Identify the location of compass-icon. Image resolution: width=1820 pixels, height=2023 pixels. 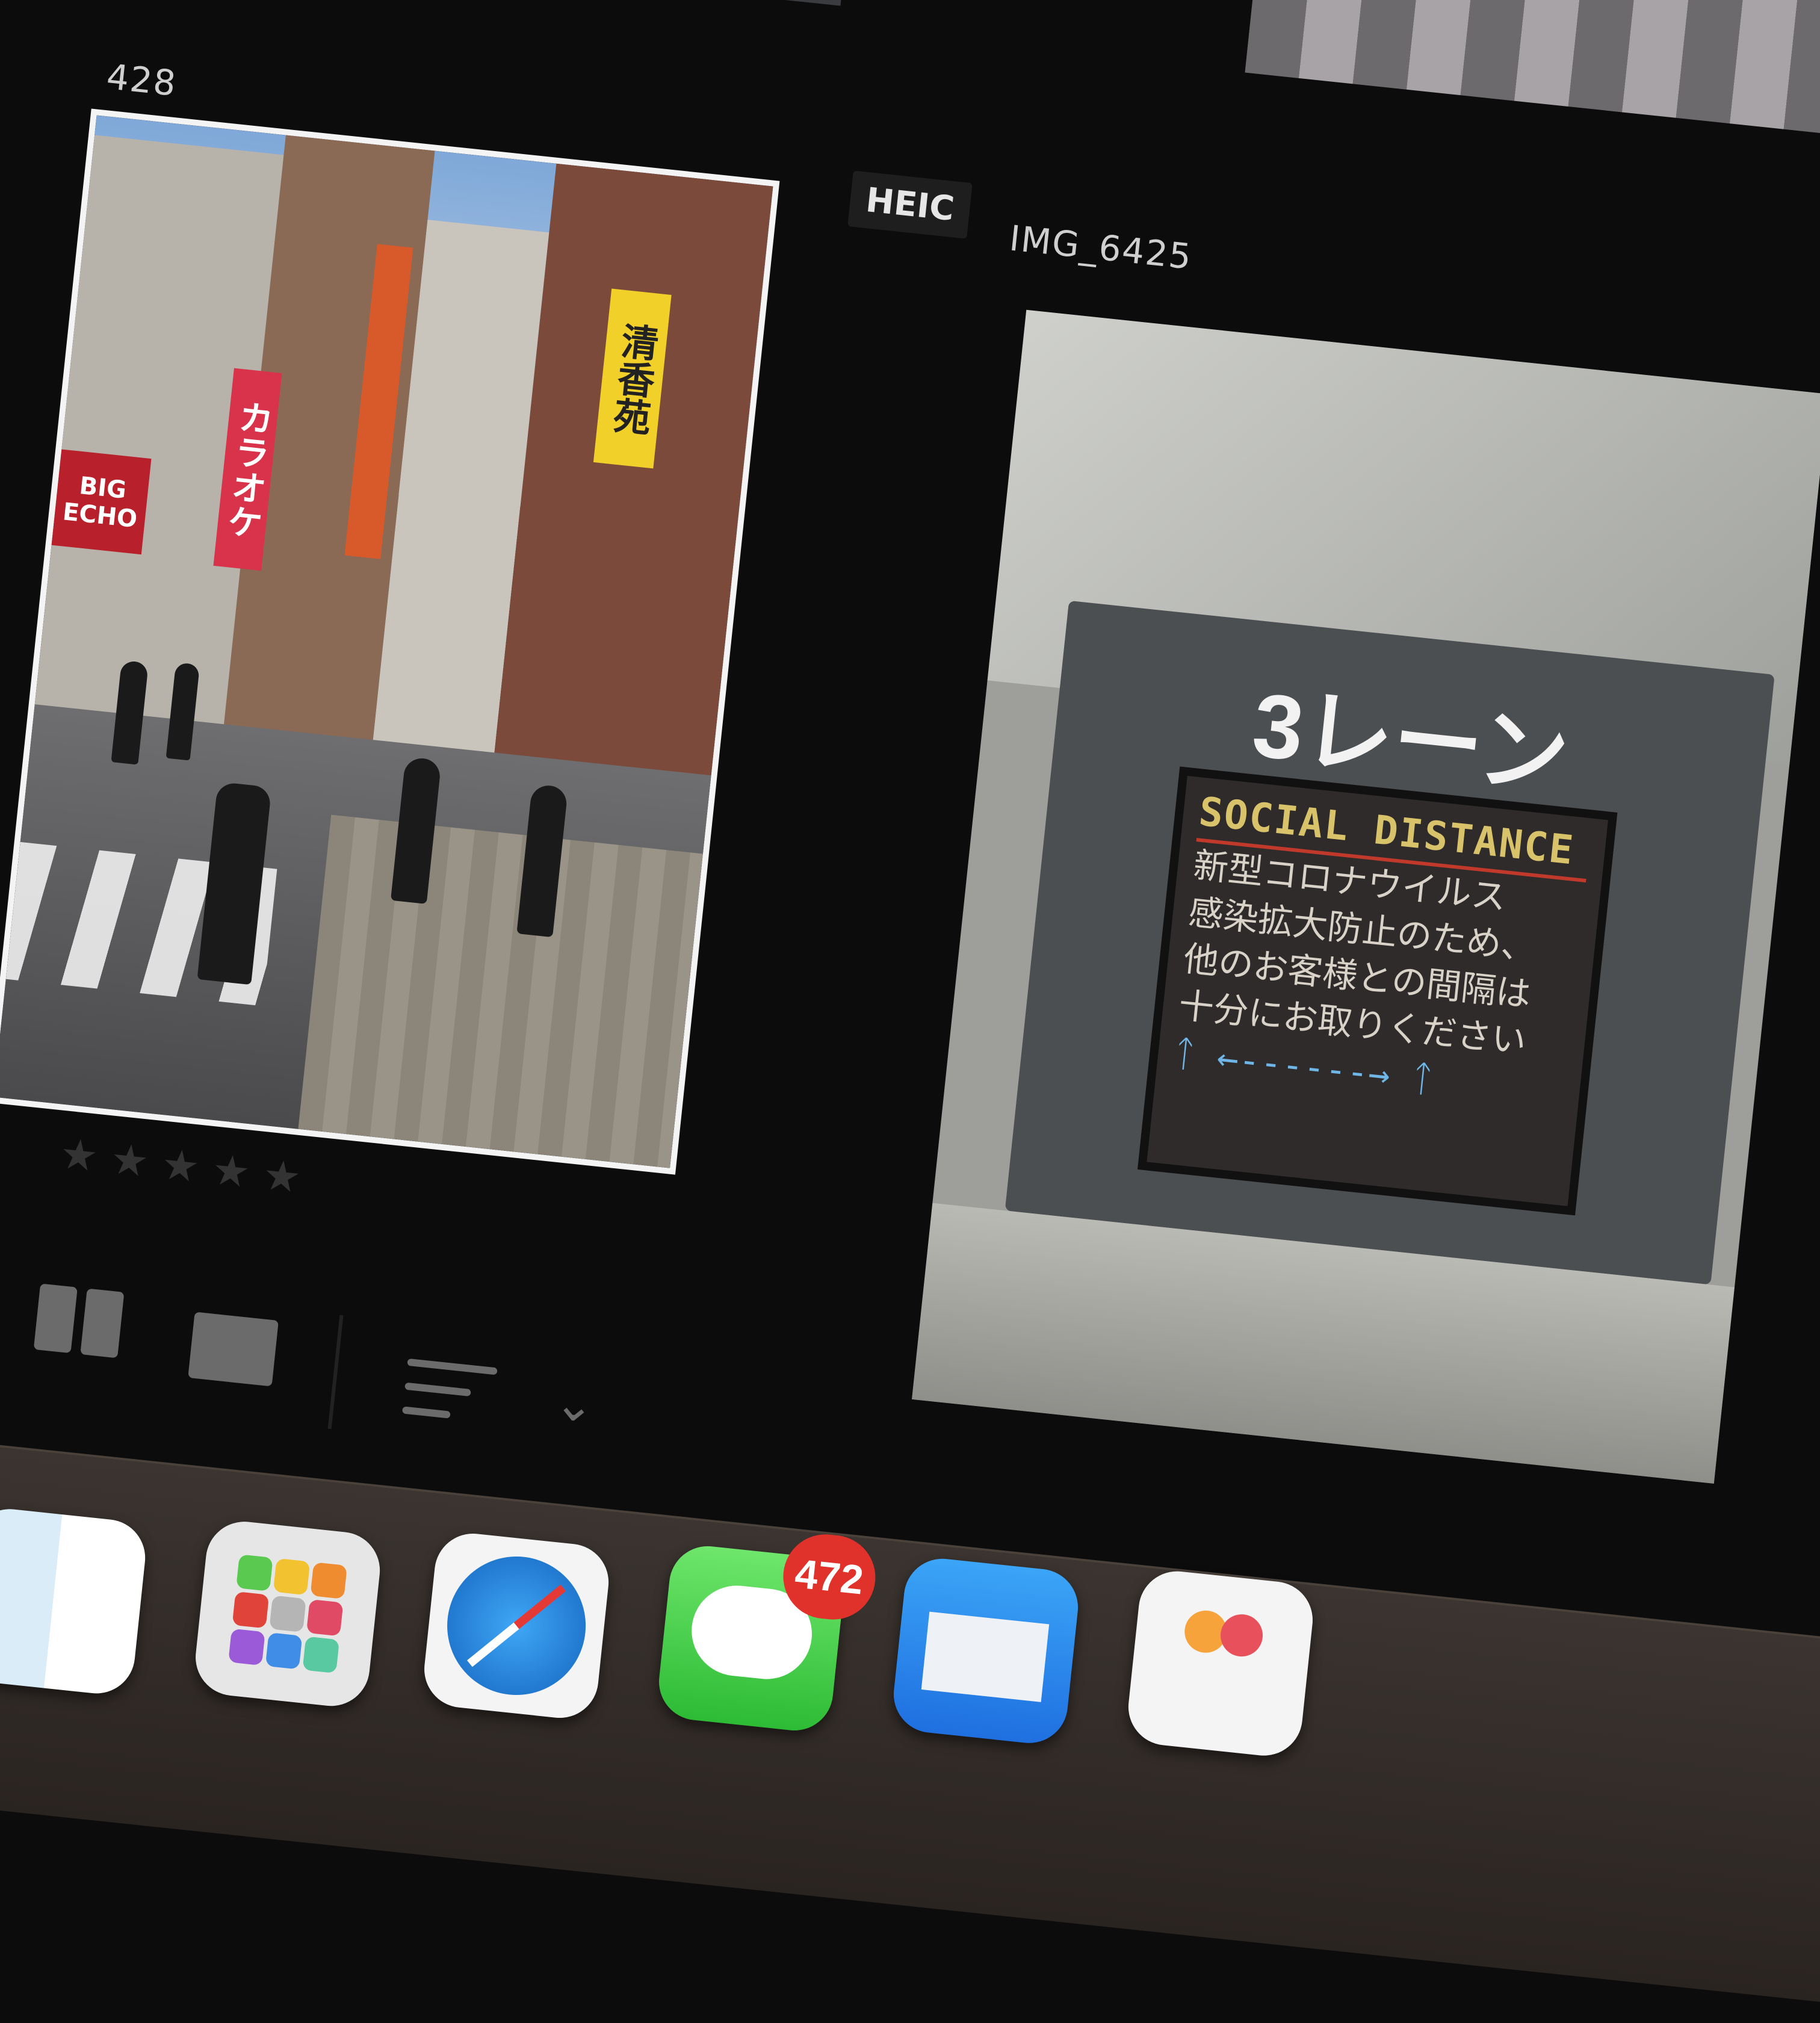
(516, 1625).